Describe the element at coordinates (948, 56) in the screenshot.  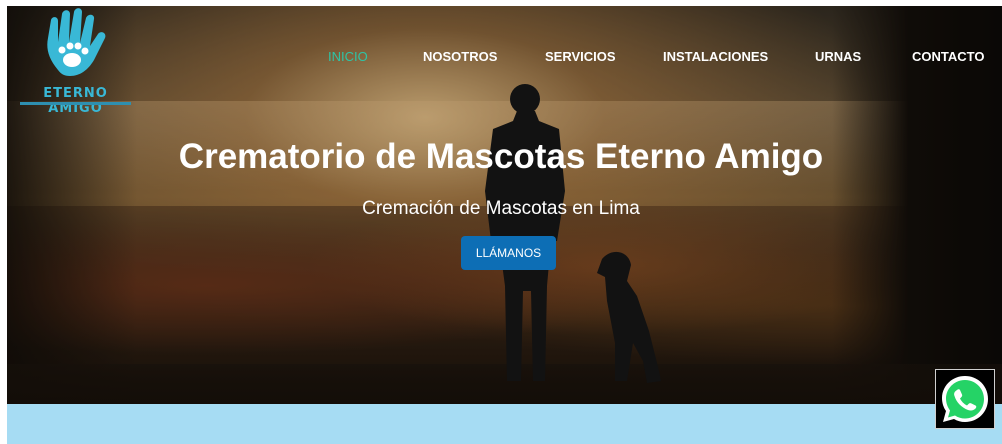
I see `nav-item-contacto: CONTACTO` at that location.